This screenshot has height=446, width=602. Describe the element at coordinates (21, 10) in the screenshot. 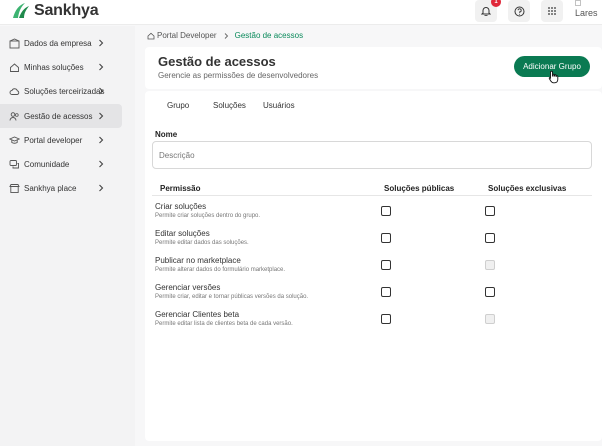

I see `sankhya-logo-mark` at that location.